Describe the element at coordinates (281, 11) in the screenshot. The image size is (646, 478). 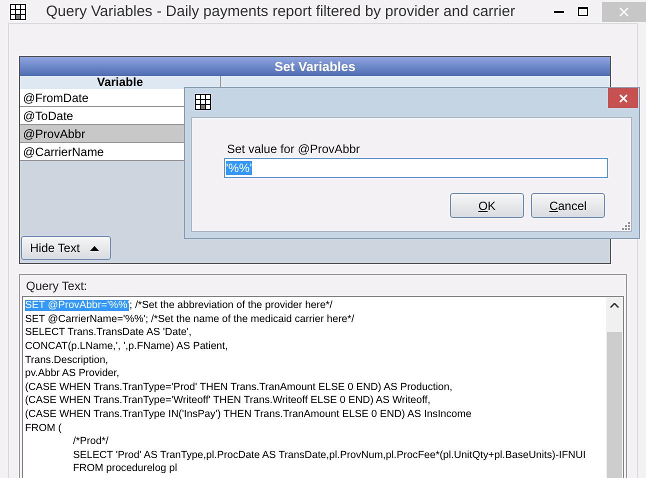
I see `window-title: Query Variables - Daily payments report filtered by provider and carrier` at that location.